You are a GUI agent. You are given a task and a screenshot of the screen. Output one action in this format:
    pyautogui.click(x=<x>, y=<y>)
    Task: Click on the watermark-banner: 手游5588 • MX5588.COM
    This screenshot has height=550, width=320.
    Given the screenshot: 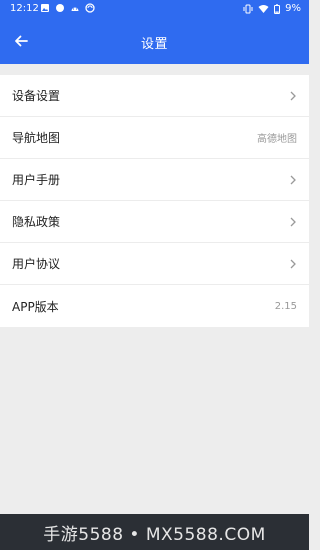 What is the action you would take?
    pyautogui.click(x=154, y=532)
    